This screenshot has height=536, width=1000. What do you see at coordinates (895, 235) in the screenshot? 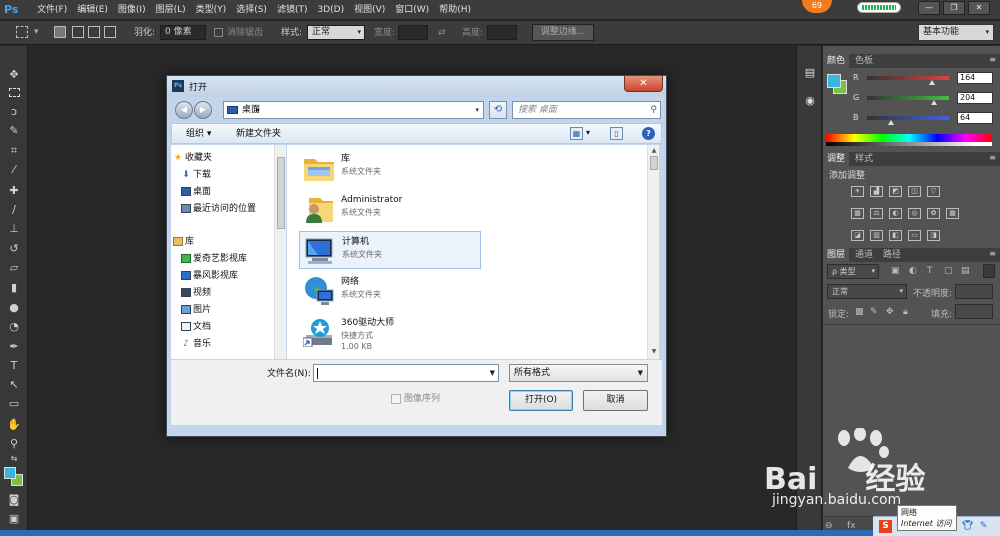
I see `threshold-icon: ◧` at bounding box center [895, 235].